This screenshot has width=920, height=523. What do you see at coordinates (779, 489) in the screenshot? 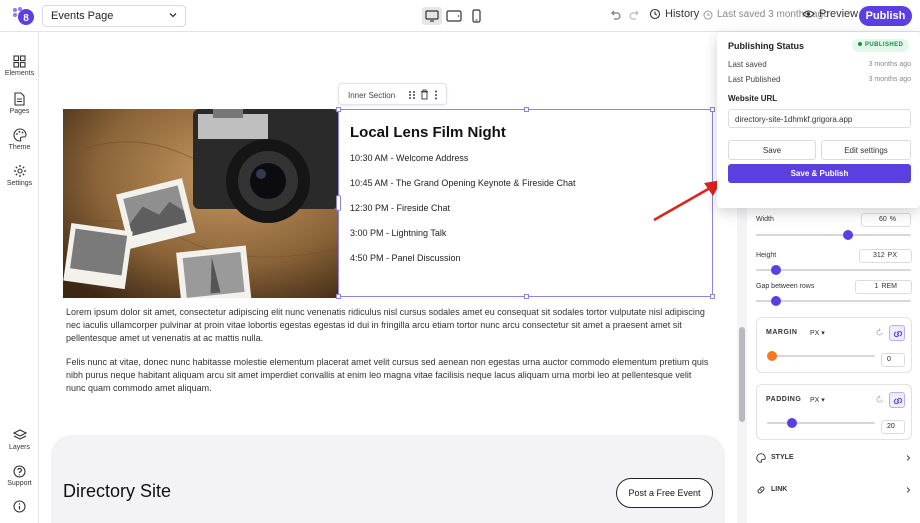
I see `link-label: LINK` at bounding box center [779, 489].